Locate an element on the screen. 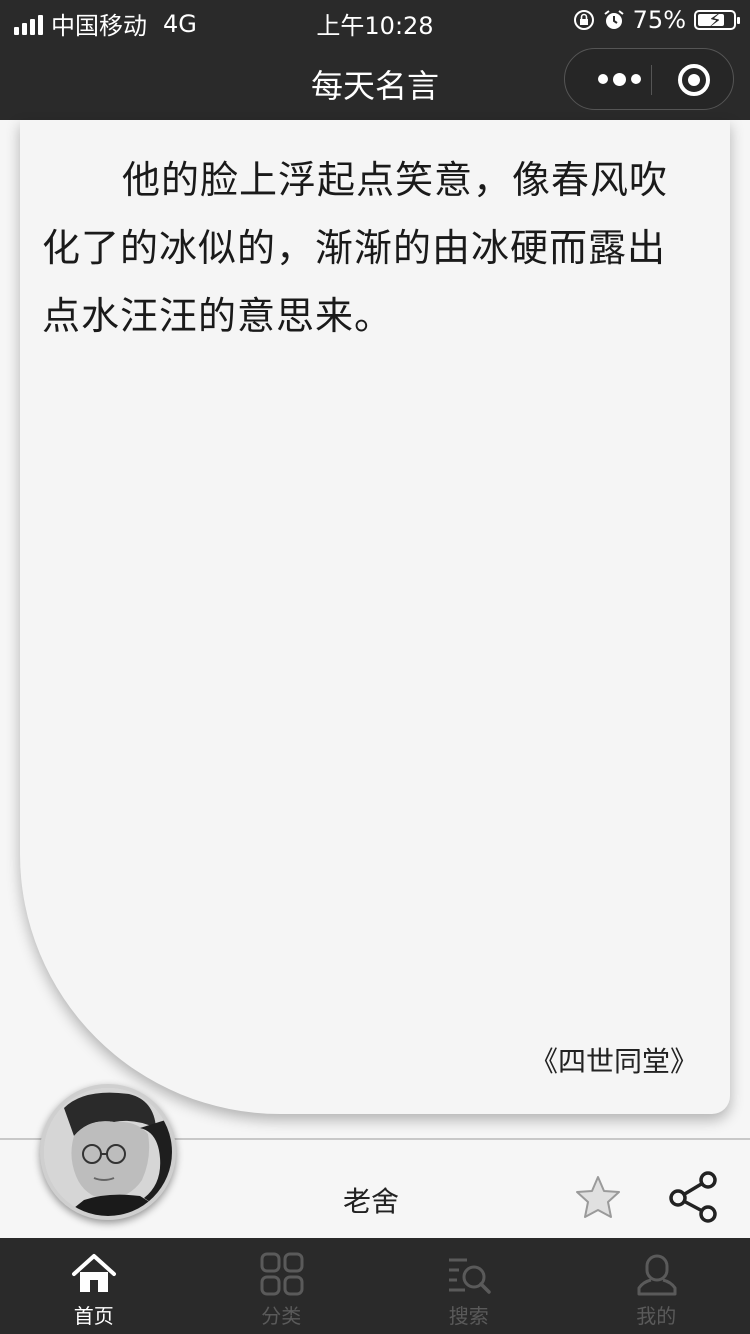 This screenshot has height=1334, width=750. favorite-star-icon is located at coordinates (598, 1198).